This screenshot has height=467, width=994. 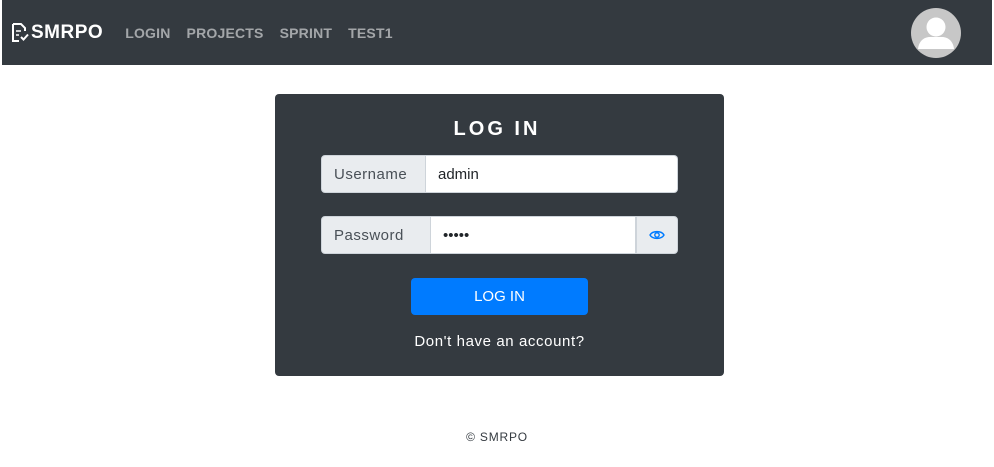 What do you see at coordinates (497, 437) in the screenshot?
I see `footer-copyright: © SMRPO` at bounding box center [497, 437].